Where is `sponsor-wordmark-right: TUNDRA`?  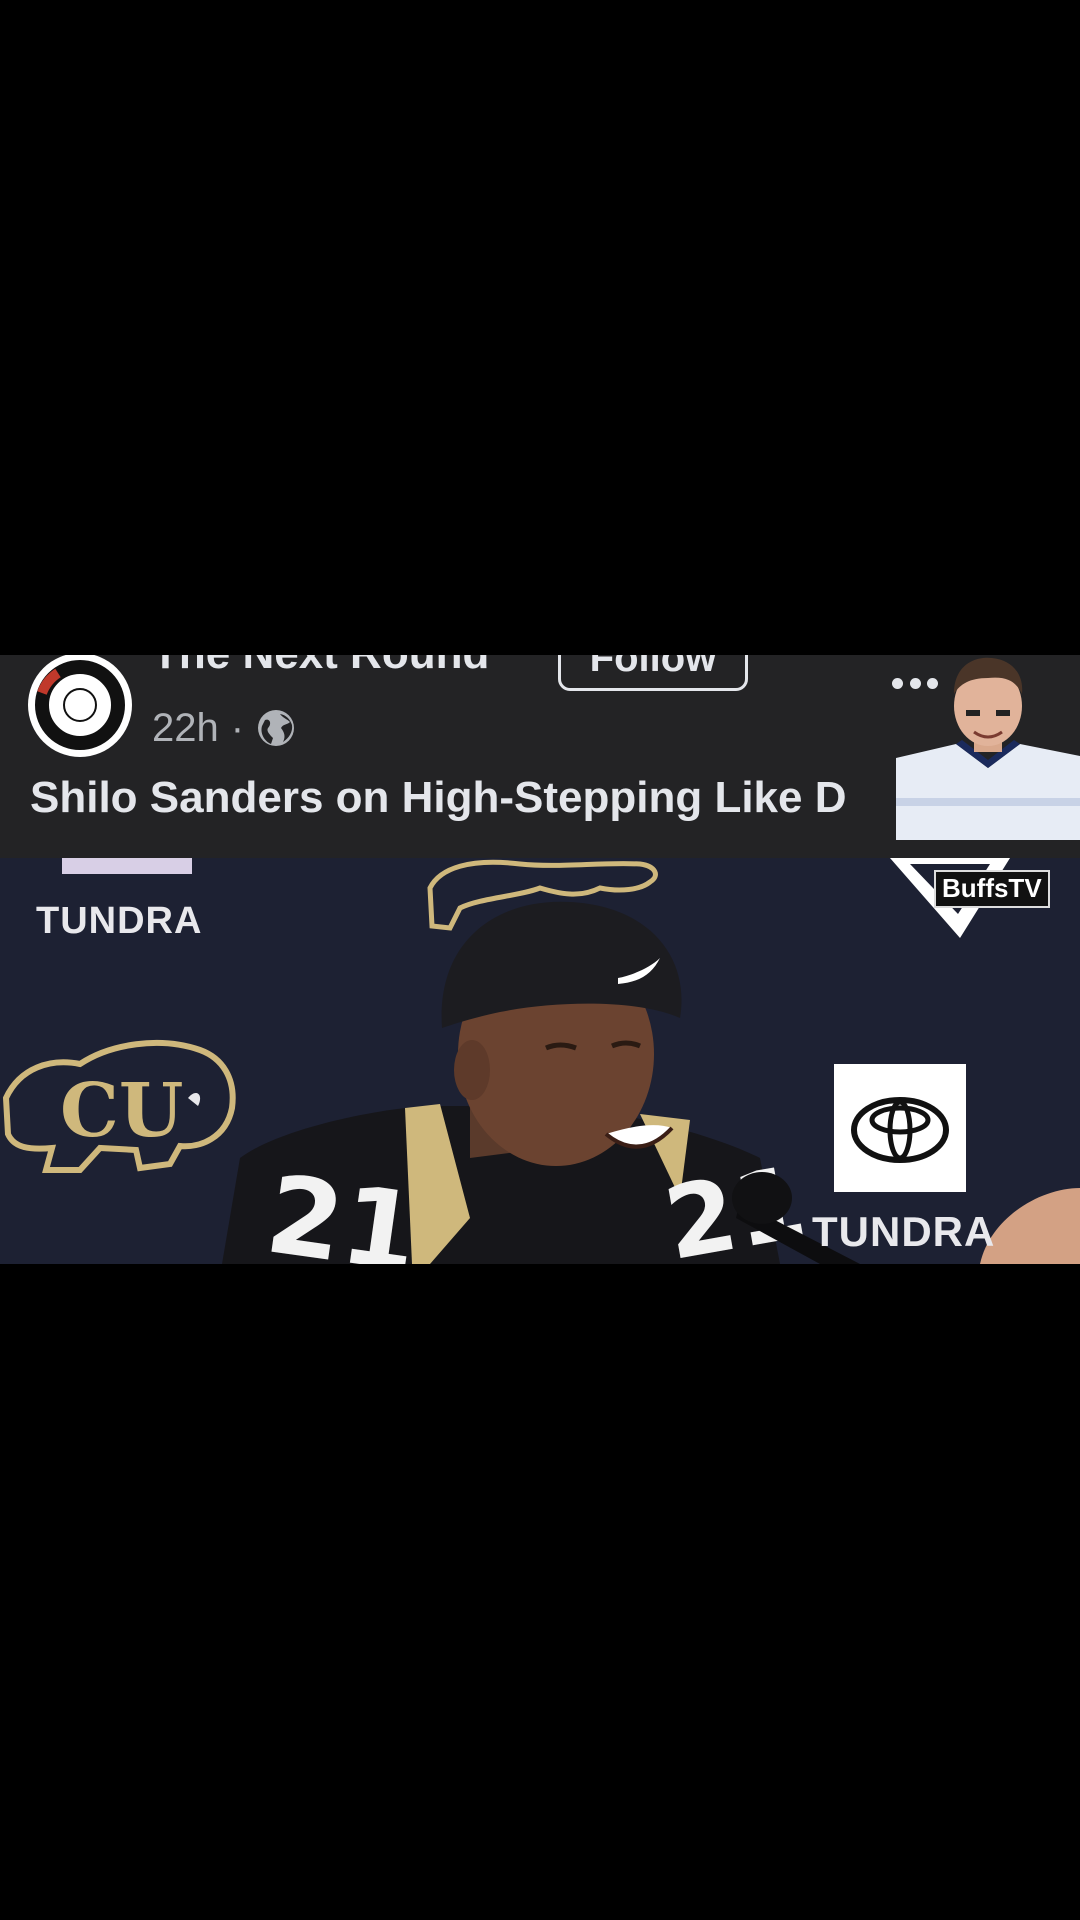 sponsor-wordmark-right: TUNDRA is located at coordinates (904, 1231).